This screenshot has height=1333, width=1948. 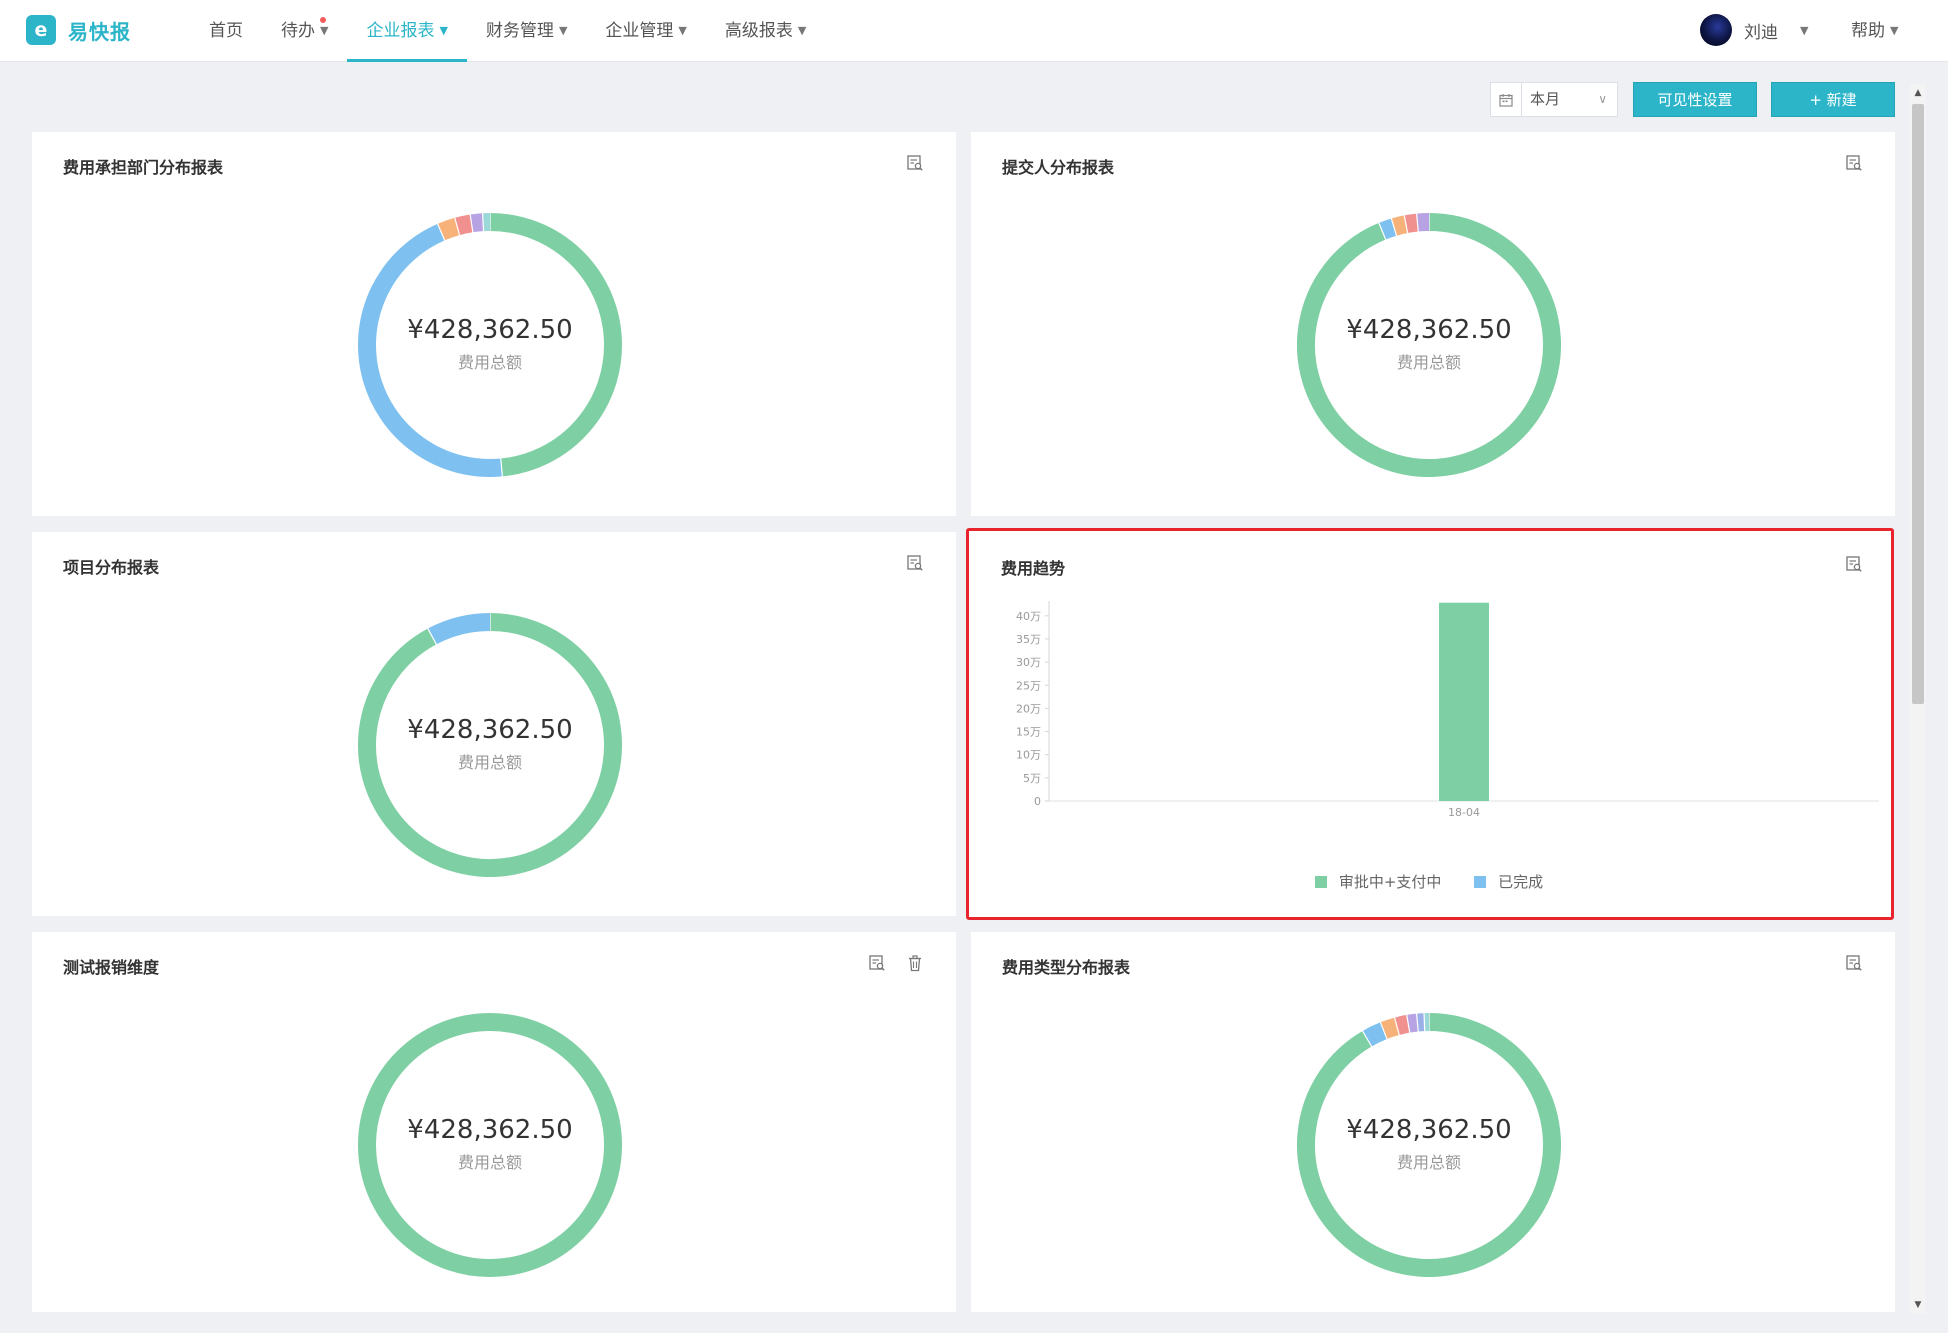 I want to click on help-menu: 帮助 ▼, so click(x=1874, y=31).